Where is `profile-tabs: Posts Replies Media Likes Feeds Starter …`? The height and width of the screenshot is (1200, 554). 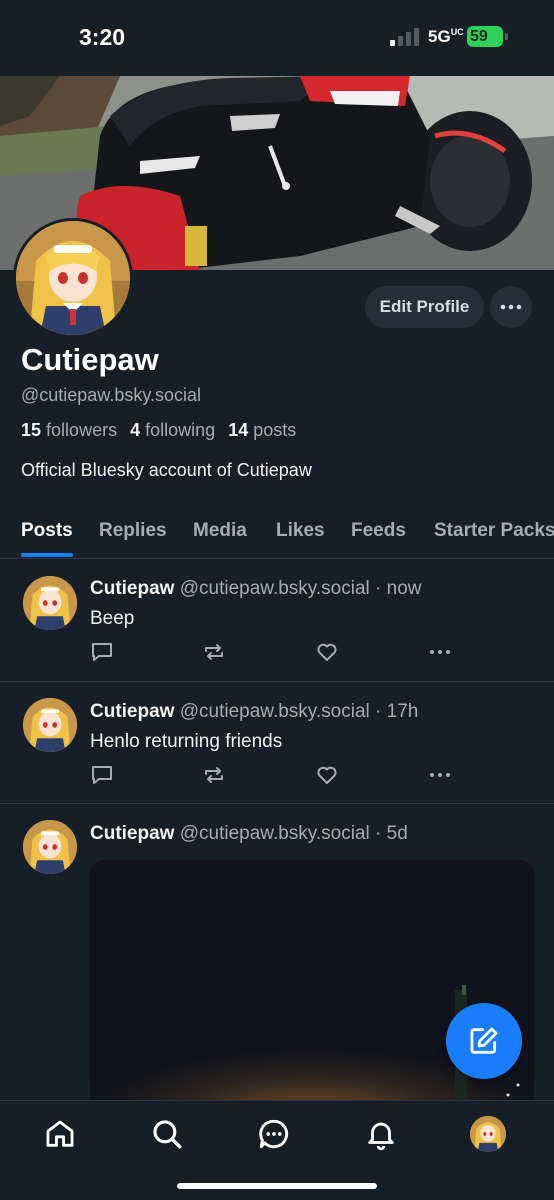 profile-tabs: Posts Replies Media Likes Feeds Starter … is located at coordinates (277, 532).